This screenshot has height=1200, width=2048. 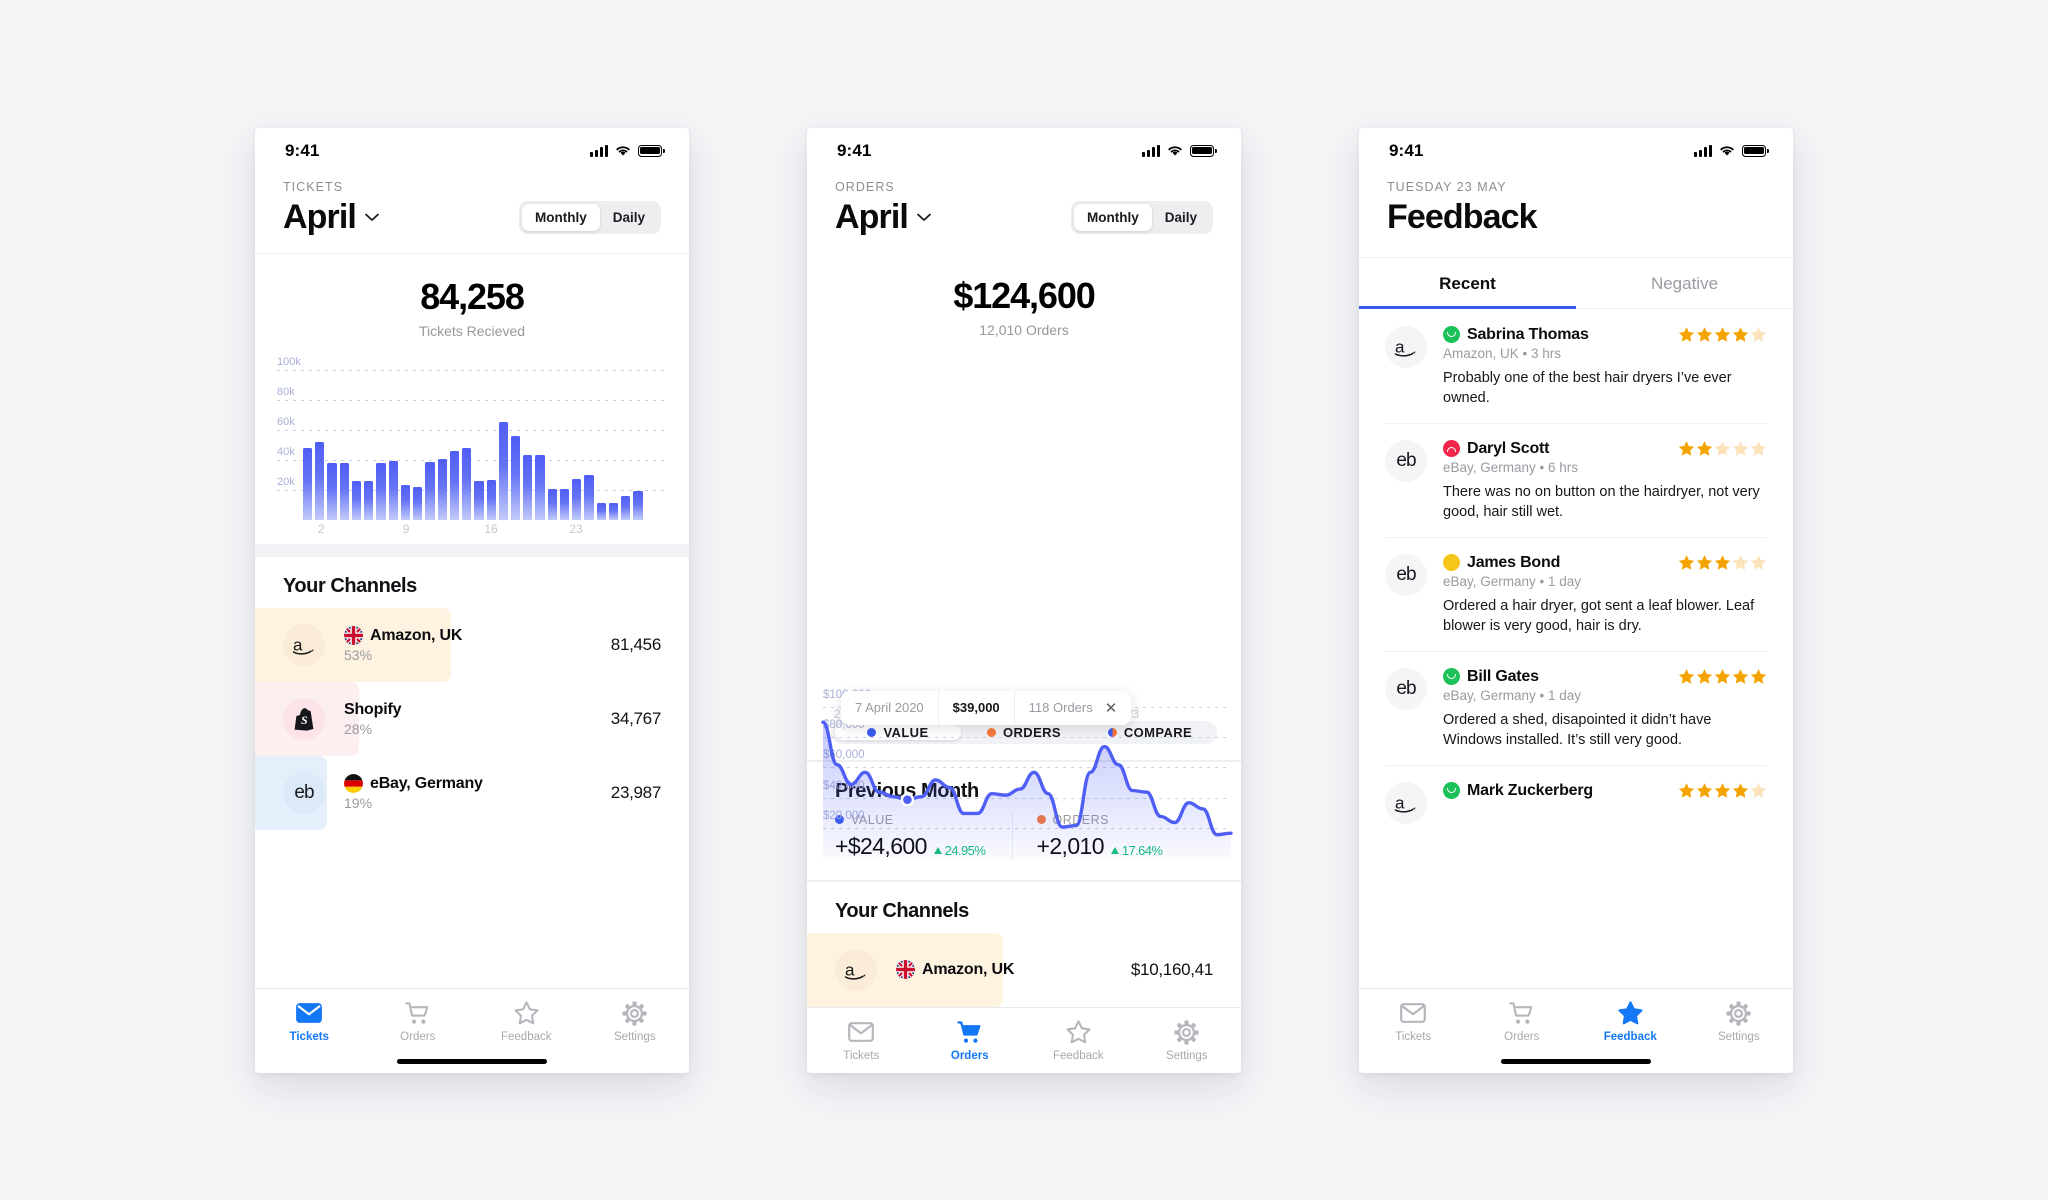 I want to click on tab-negative: Negative, so click(x=1684, y=283).